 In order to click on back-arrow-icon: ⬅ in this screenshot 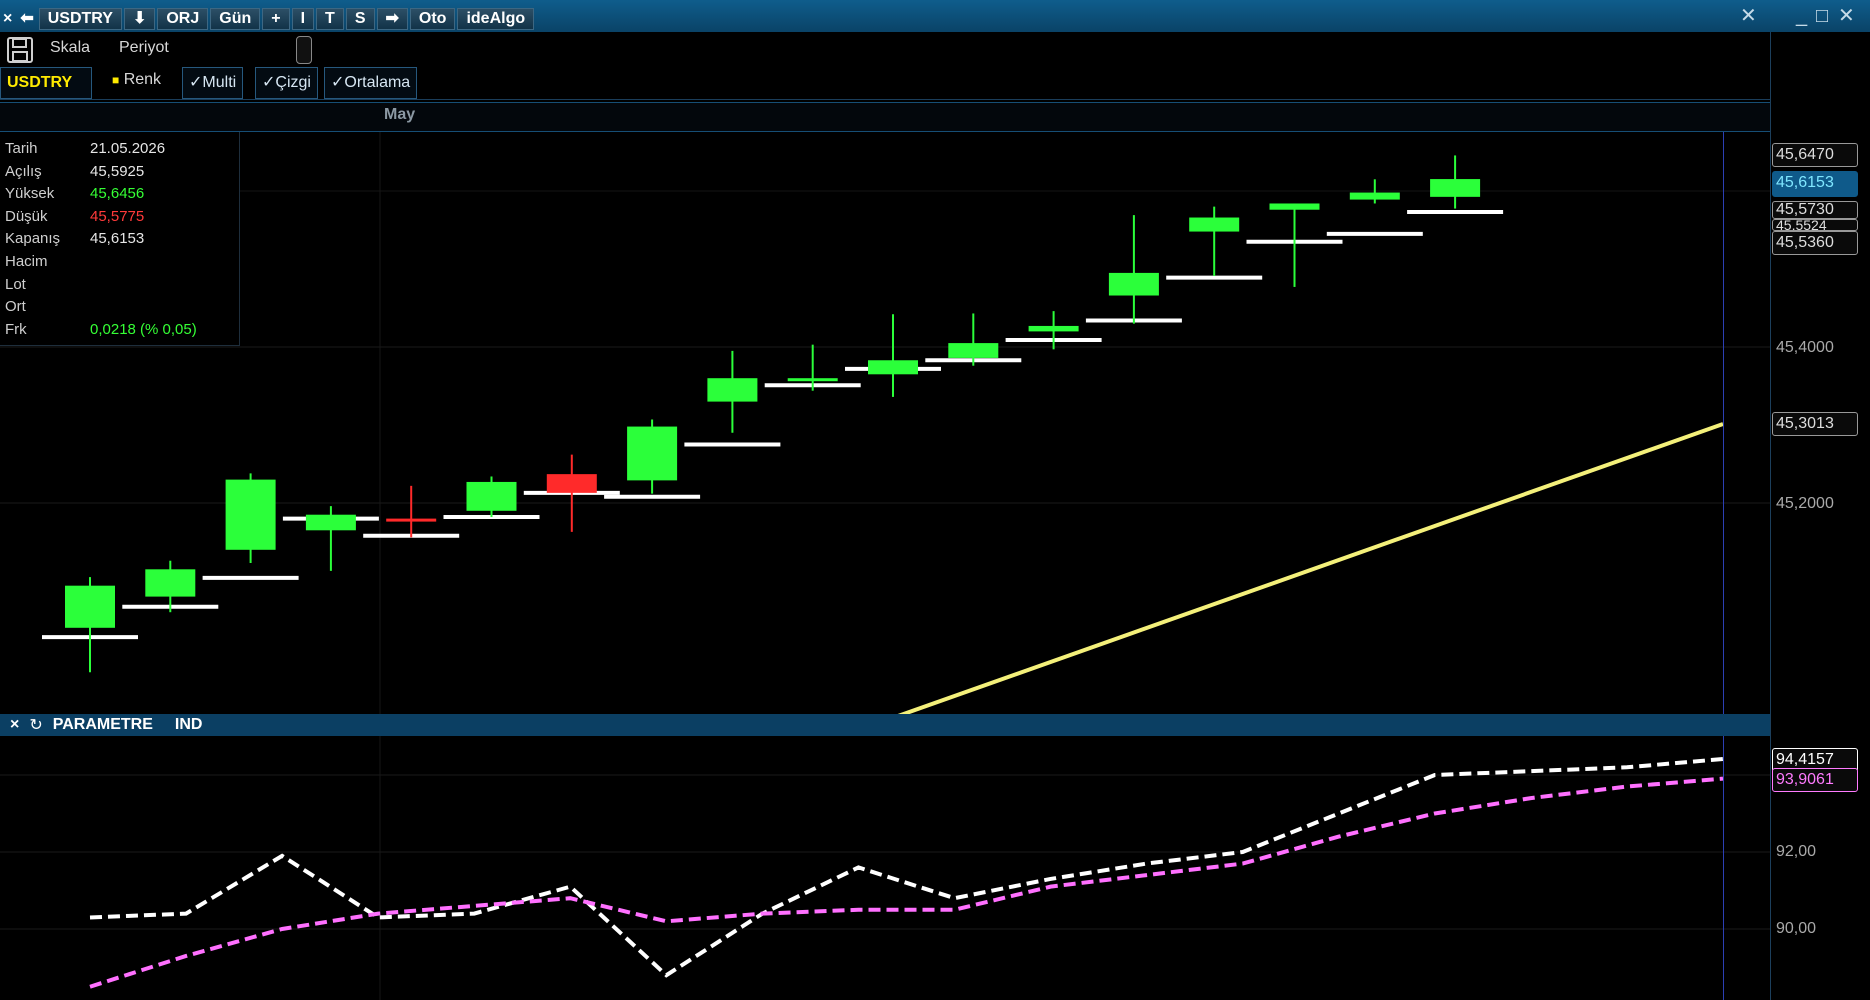, I will do `click(26, 19)`.